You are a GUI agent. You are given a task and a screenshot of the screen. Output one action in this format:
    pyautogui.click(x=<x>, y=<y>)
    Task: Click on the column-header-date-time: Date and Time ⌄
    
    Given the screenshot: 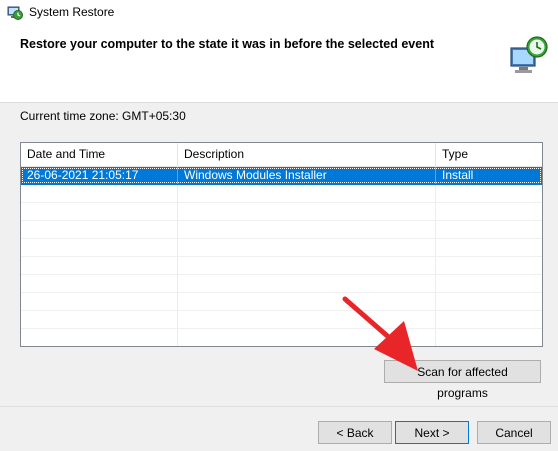 What is the action you would take?
    pyautogui.click(x=99, y=154)
    